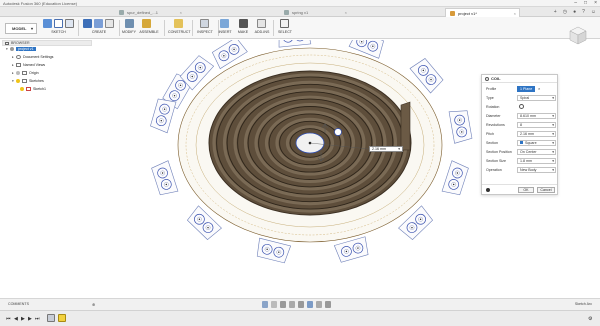 This screenshot has width=600, height=326. What do you see at coordinates (527, 134) in the screenshot?
I see `row-value: 2.16 mm` at bounding box center [527, 134].